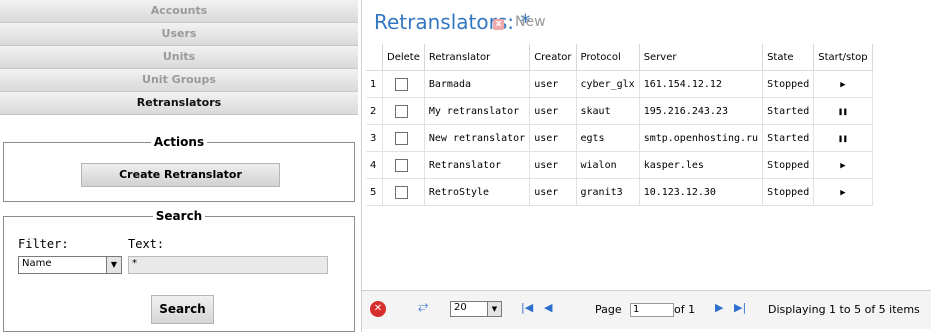 The image size is (931, 332). I want to click on first-page-icon: |◀, so click(527, 307).